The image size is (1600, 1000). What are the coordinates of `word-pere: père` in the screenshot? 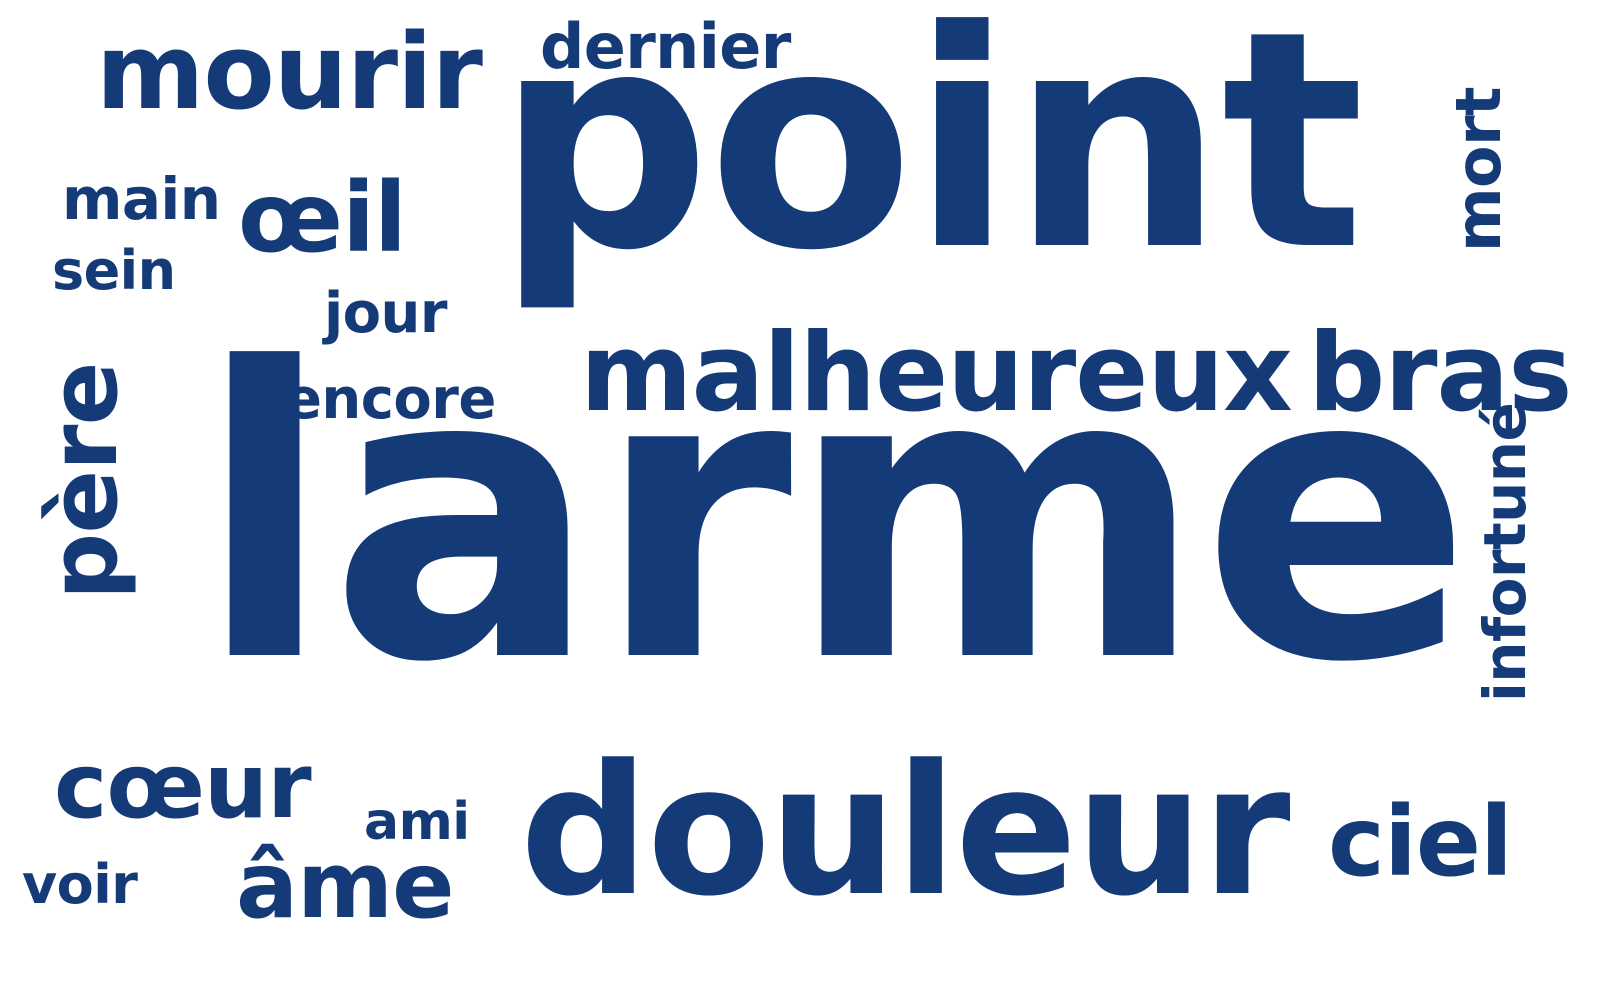 It's located at (84, 481).